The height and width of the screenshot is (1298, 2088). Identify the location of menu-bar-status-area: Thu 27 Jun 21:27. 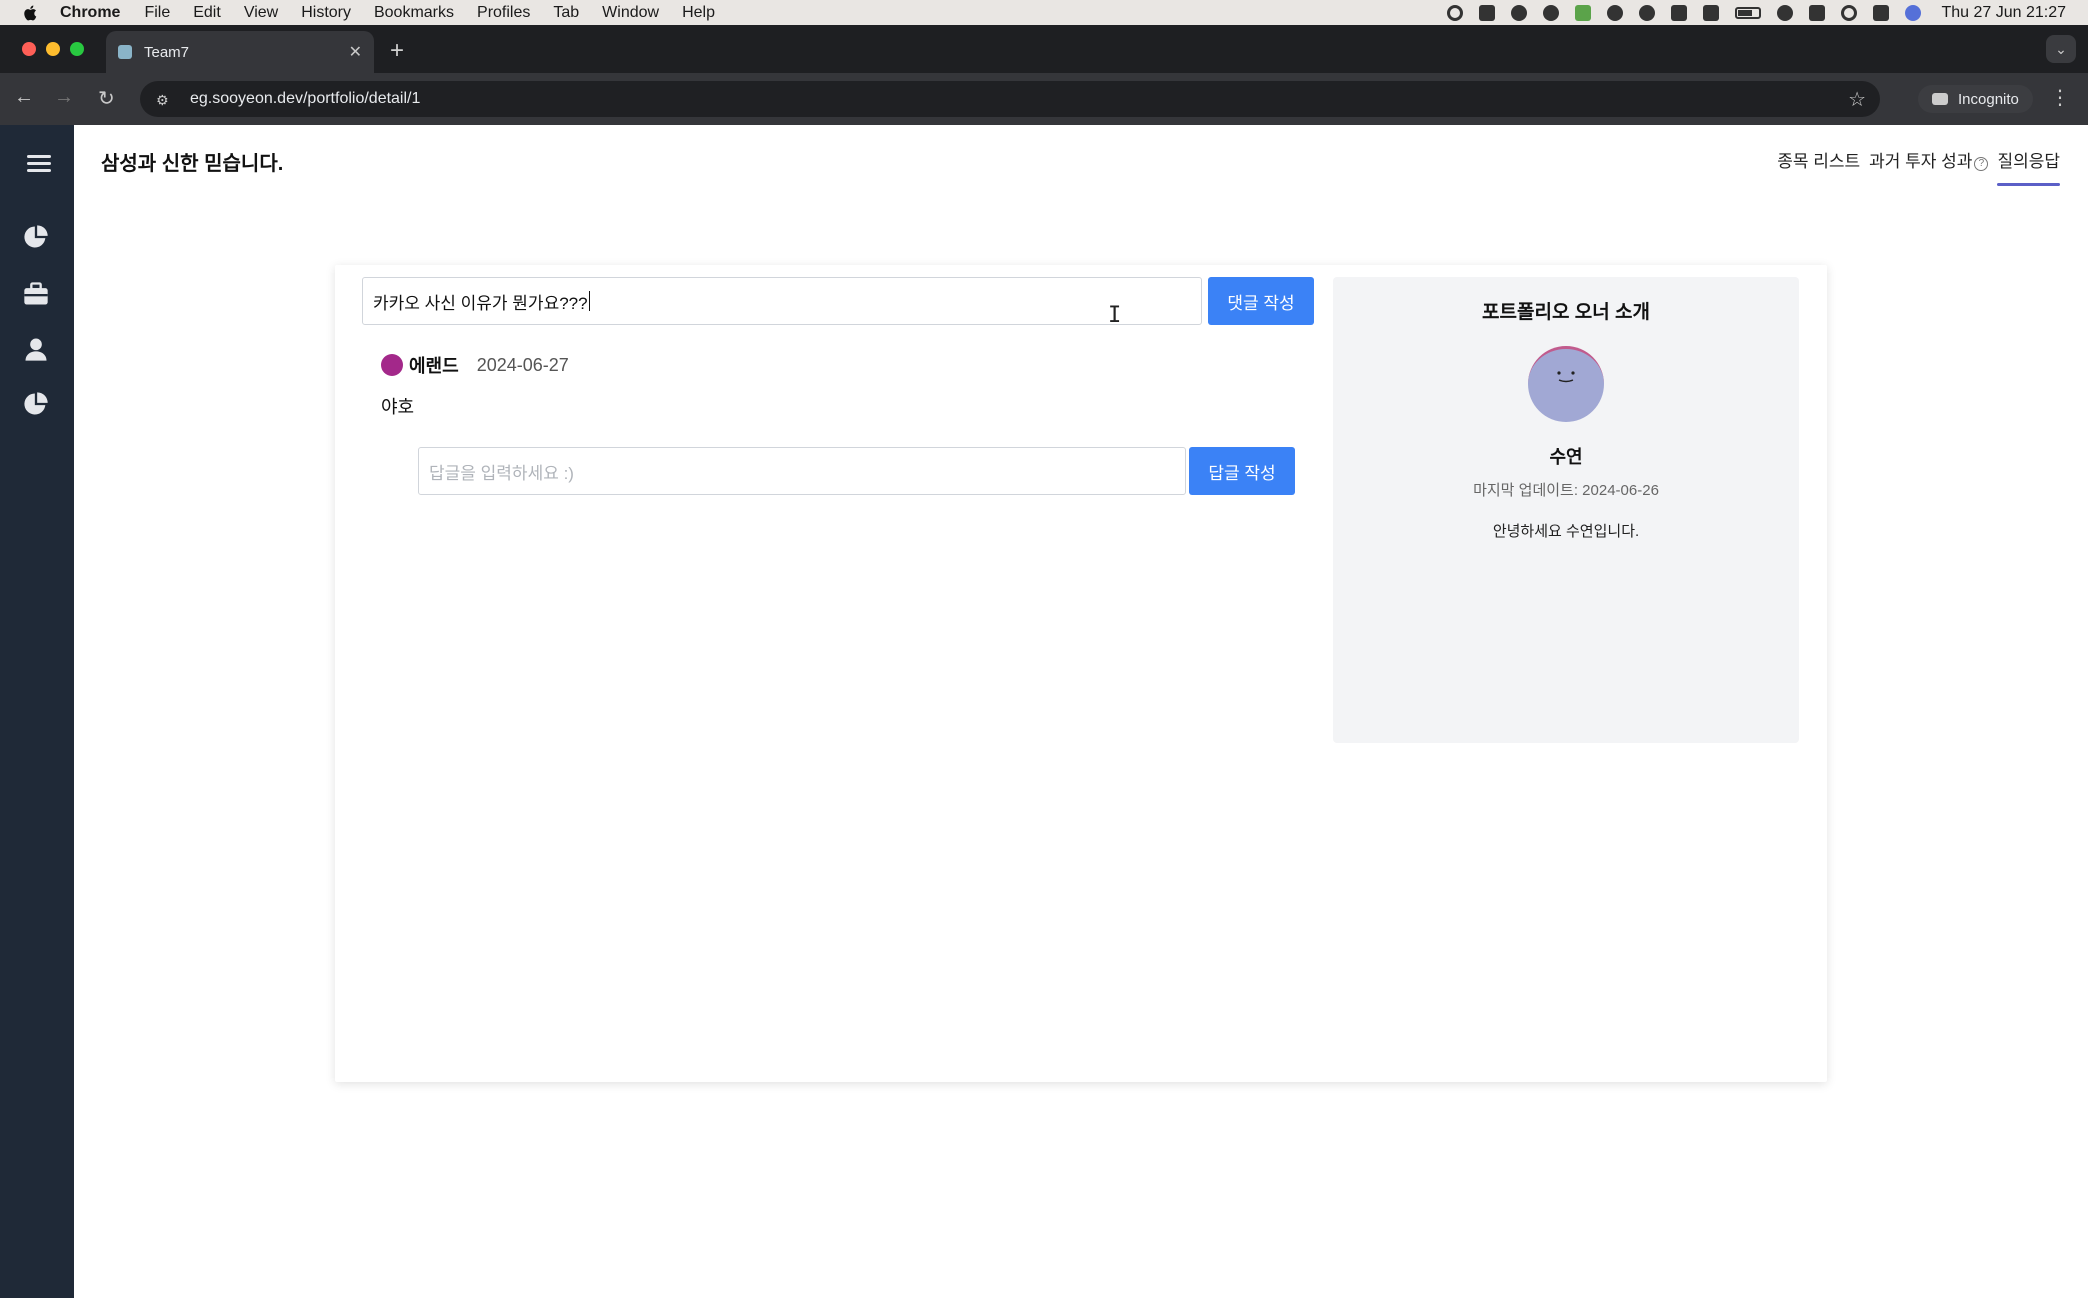
(1748, 12).